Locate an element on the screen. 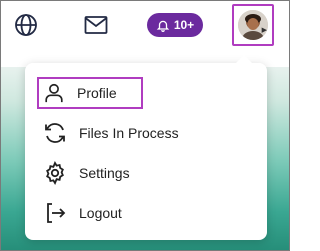 Image resolution: width=320 pixels, height=251 pixels. menu-item-profile: Profile is located at coordinates (90, 93).